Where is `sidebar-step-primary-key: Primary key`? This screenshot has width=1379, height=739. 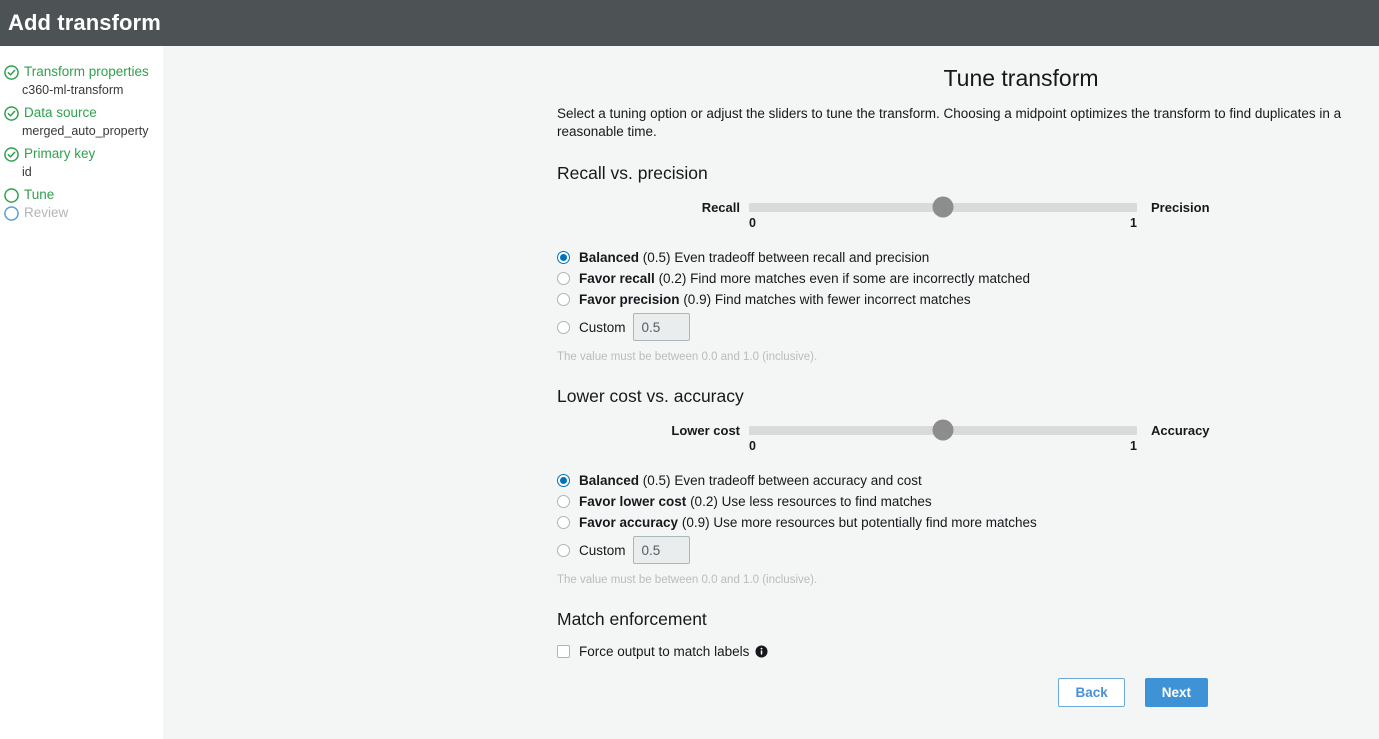 sidebar-step-primary-key: Primary key is located at coordinates (81, 154).